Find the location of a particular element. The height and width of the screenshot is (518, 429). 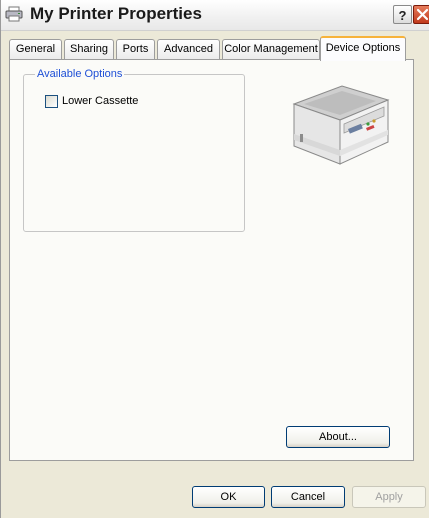

title-bar: My Printer Properties ? is located at coordinates (215, 15).